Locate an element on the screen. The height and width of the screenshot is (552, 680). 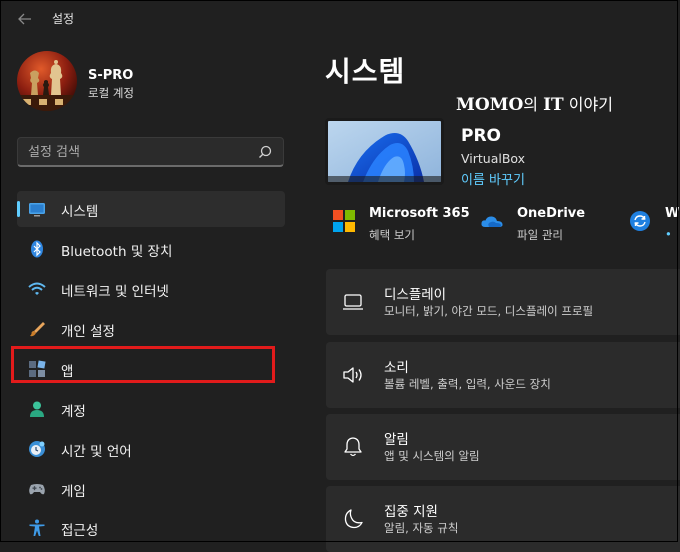
card-title: 소리 is located at coordinates (396, 368).